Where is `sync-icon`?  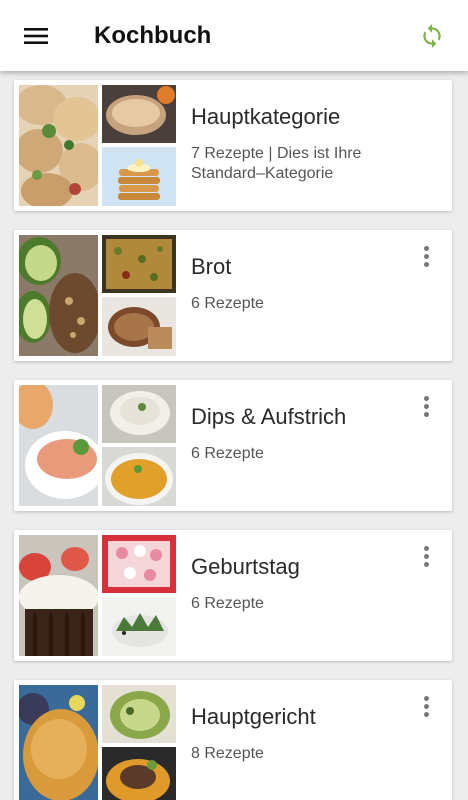
sync-icon is located at coordinates (432, 36).